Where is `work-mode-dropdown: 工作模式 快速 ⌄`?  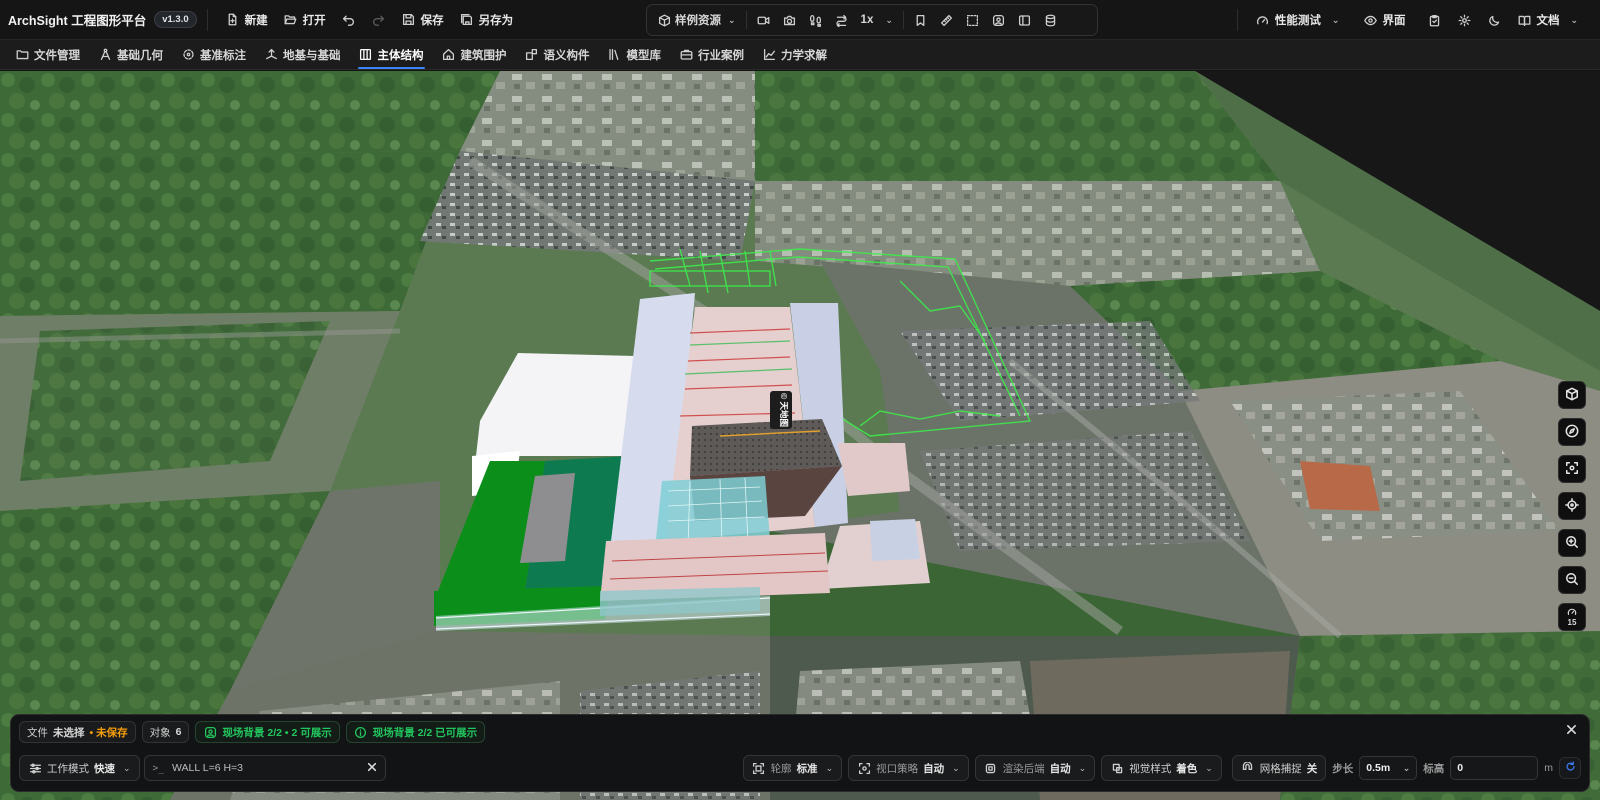
work-mode-dropdown: 工作模式 快速 ⌄ is located at coordinates (79, 768).